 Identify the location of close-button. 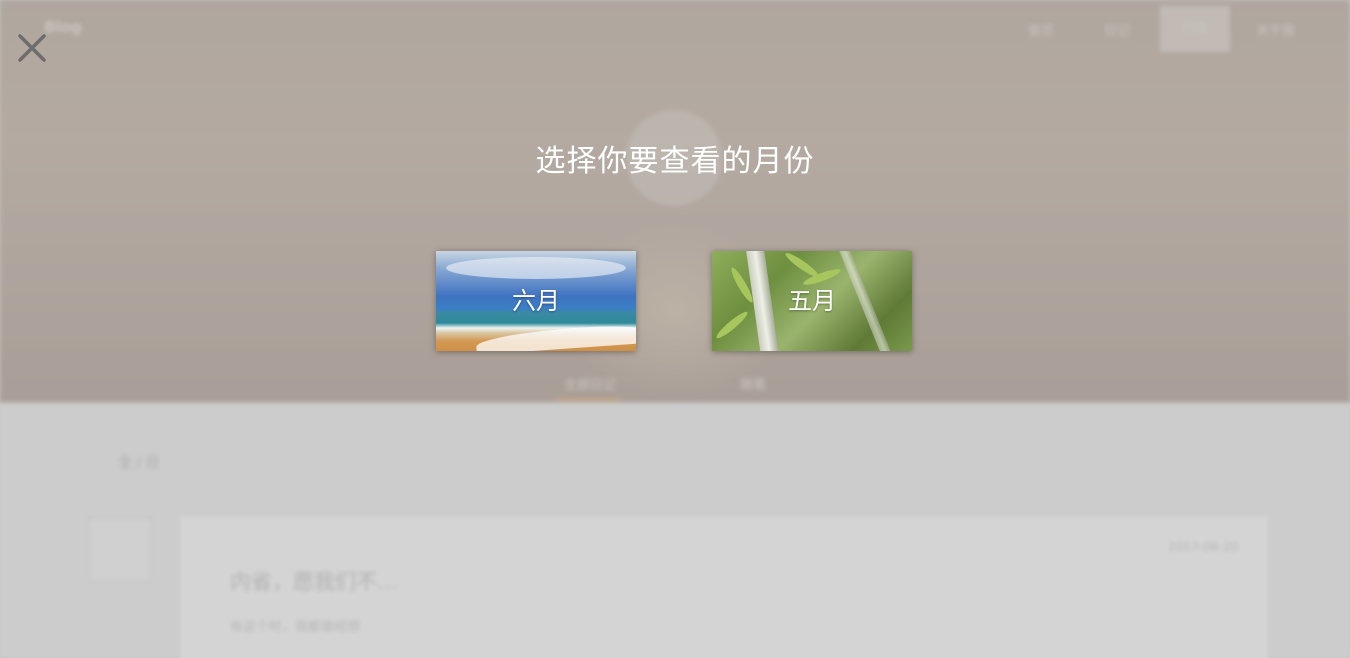
(32, 48).